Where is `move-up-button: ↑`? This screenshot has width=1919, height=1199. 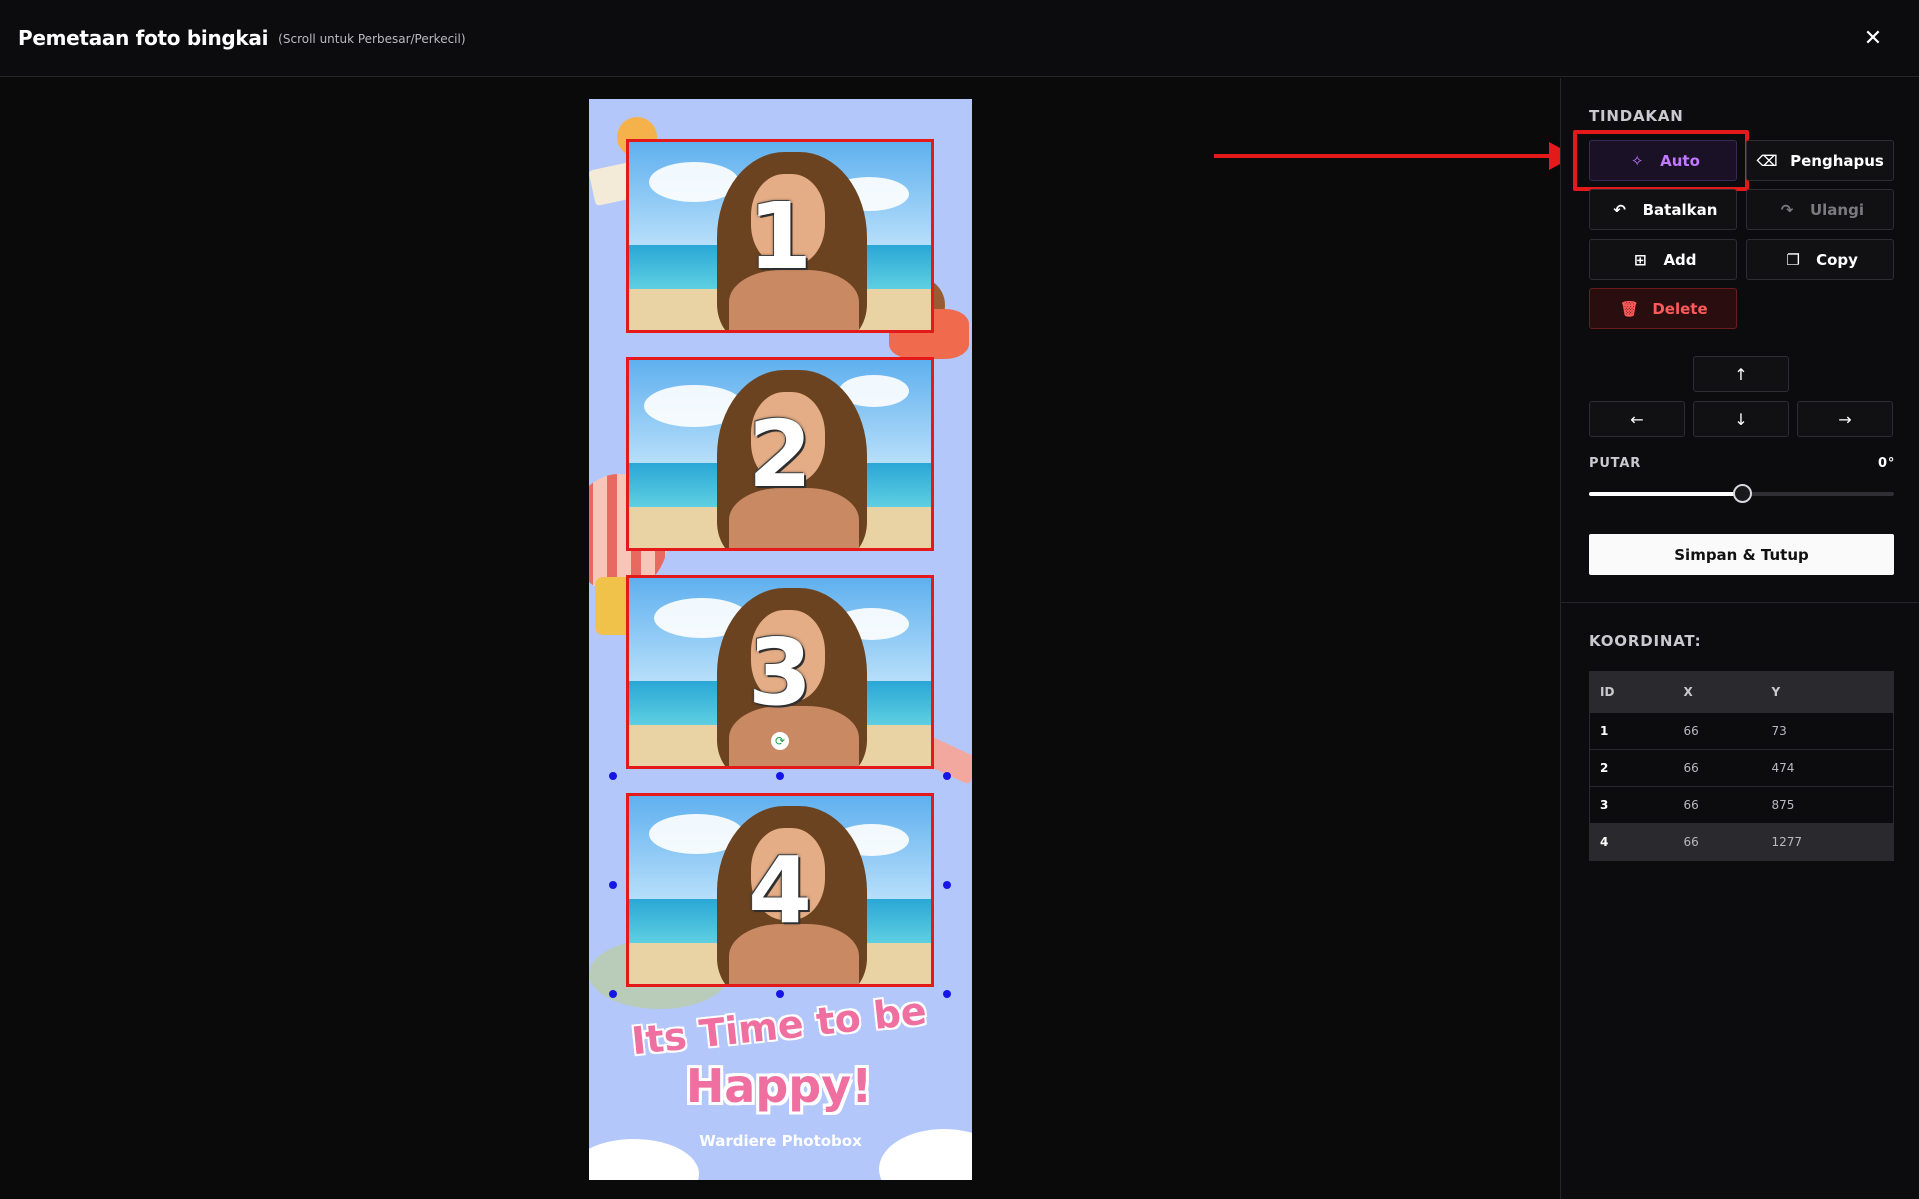 move-up-button: ↑ is located at coordinates (1741, 374).